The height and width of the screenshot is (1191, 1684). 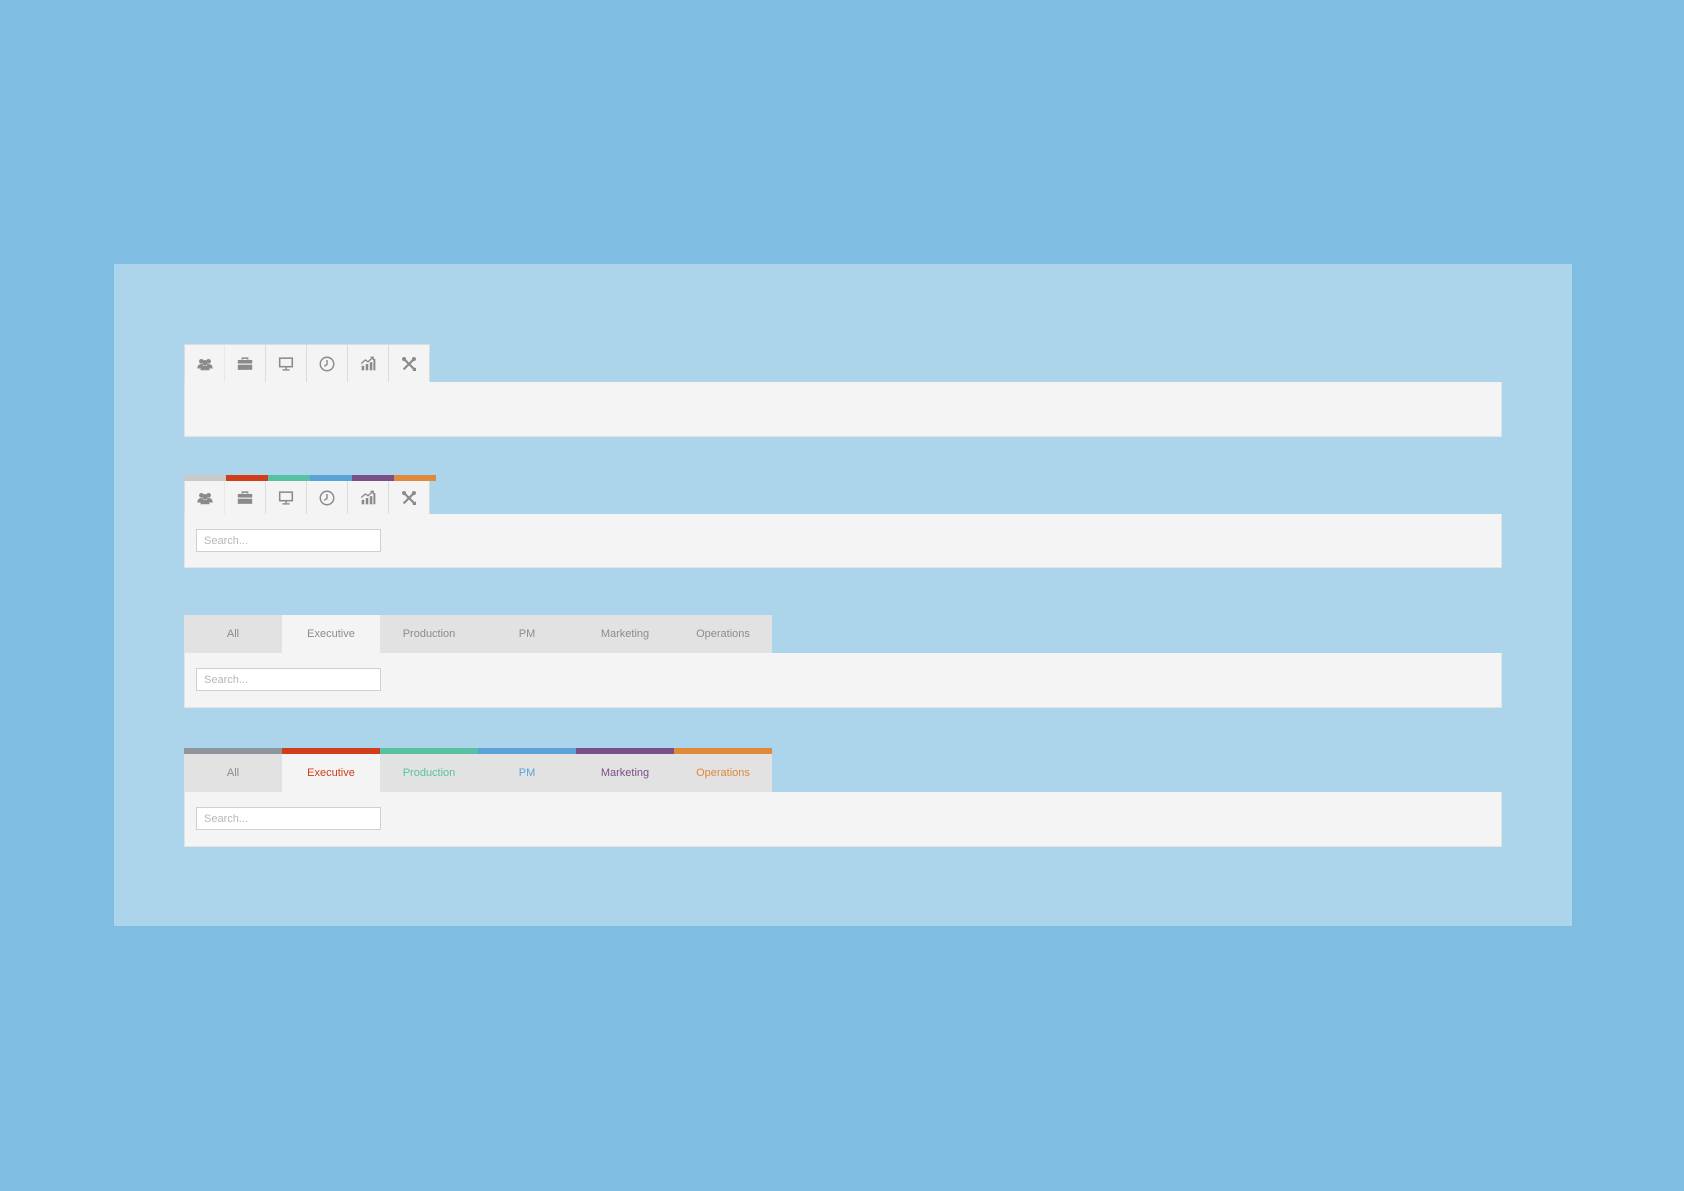 I want to click on colored-icon-tab-panel, so click(x=843, y=521).